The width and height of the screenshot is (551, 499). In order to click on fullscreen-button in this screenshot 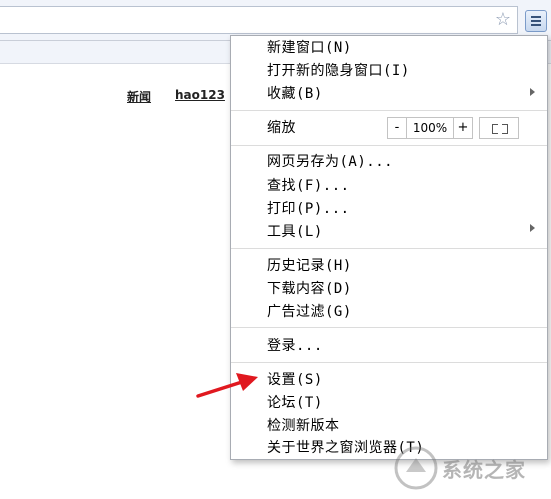, I will do `click(499, 128)`.